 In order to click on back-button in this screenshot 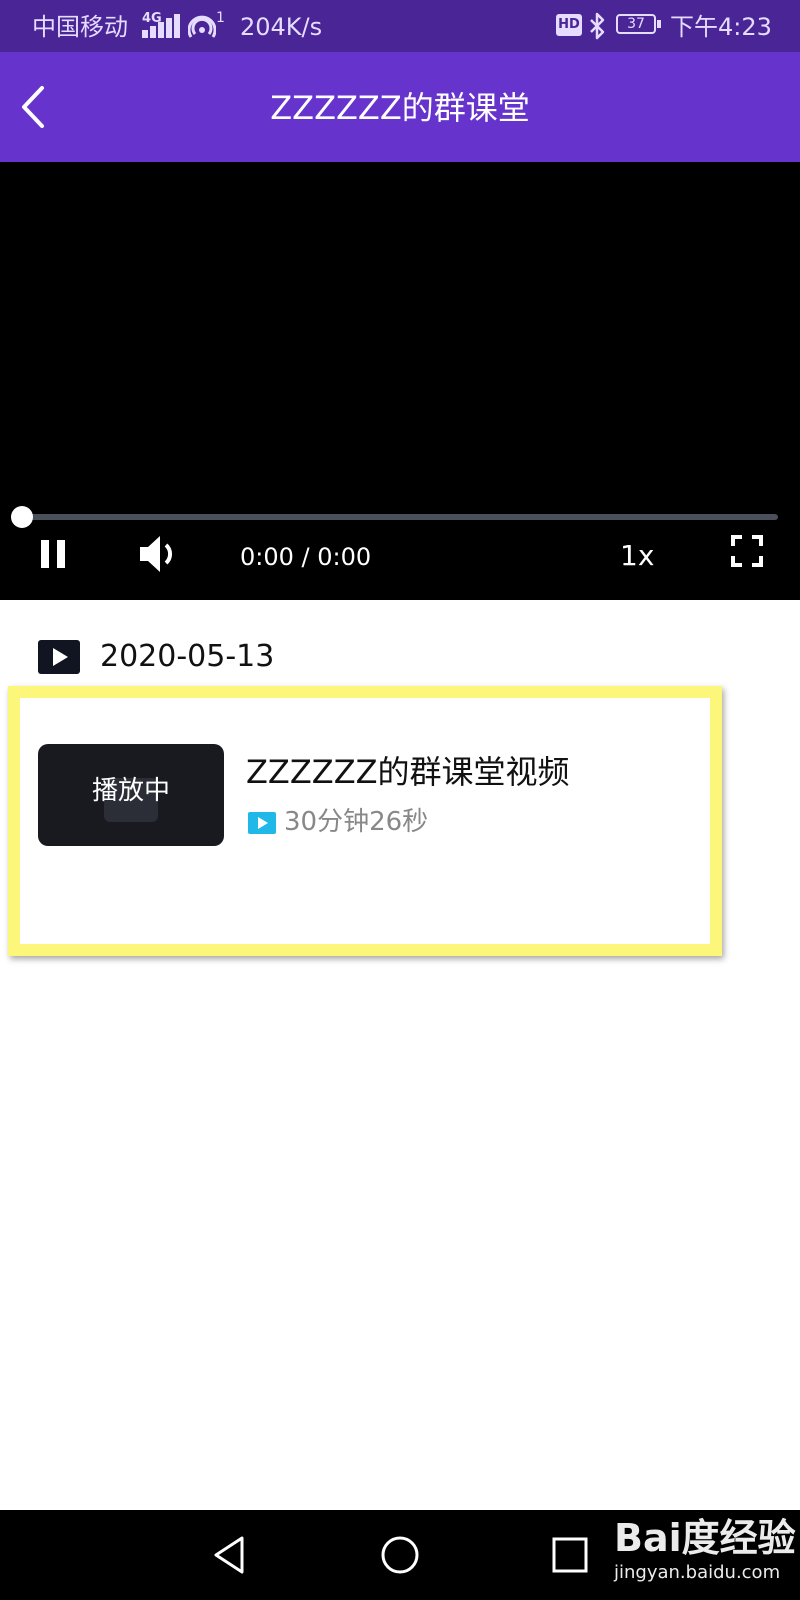, I will do `click(35, 107)`.